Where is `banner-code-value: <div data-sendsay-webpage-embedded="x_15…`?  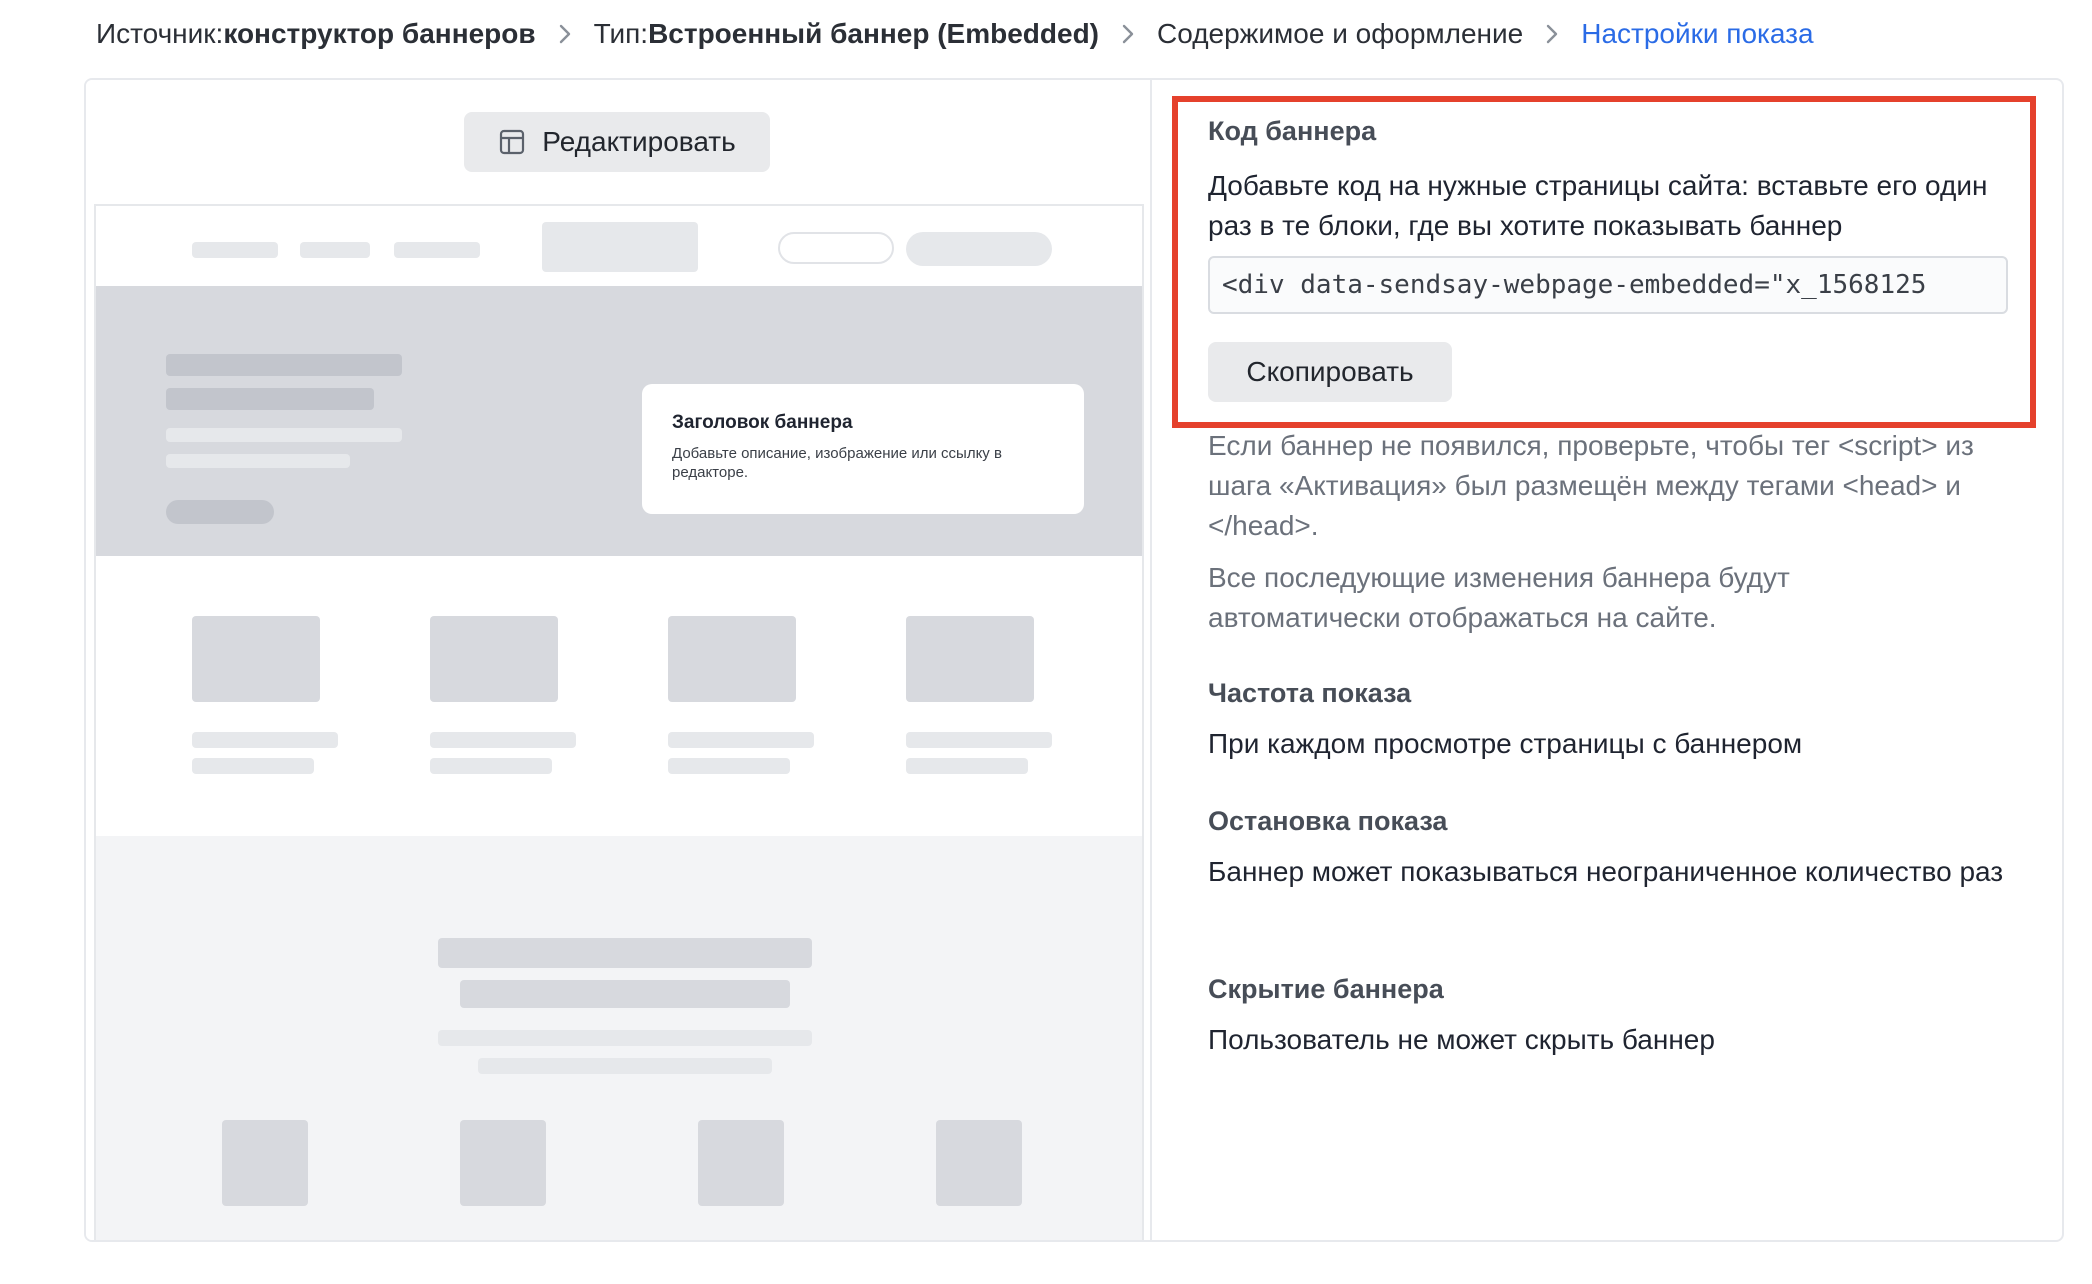
banner-code-value: <div data-sendsay-webpage-embedded="x_15… is located at coordinates (1574, 285).